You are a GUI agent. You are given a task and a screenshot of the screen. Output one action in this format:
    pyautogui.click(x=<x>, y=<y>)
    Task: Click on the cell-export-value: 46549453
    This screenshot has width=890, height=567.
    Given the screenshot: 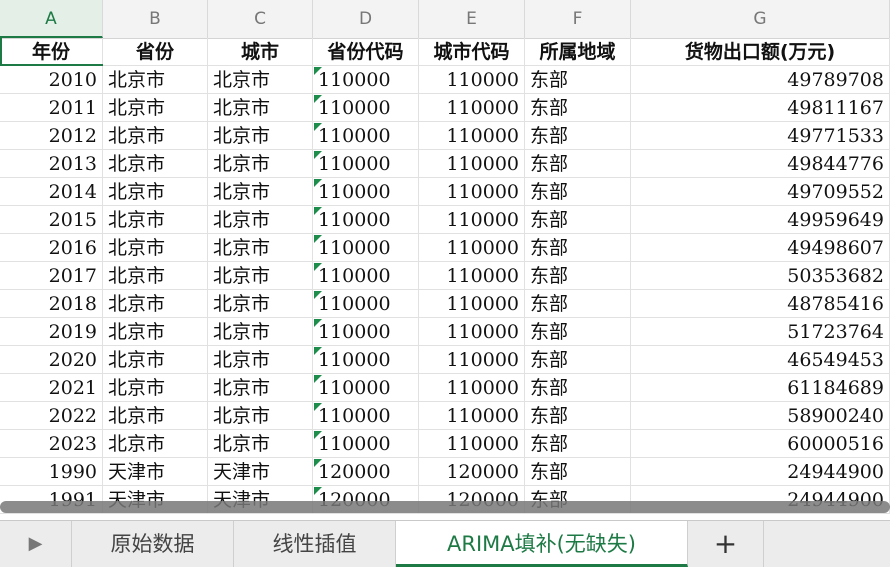 What is the action you would take?
    pyautogui.click(x=760, y=360)
    